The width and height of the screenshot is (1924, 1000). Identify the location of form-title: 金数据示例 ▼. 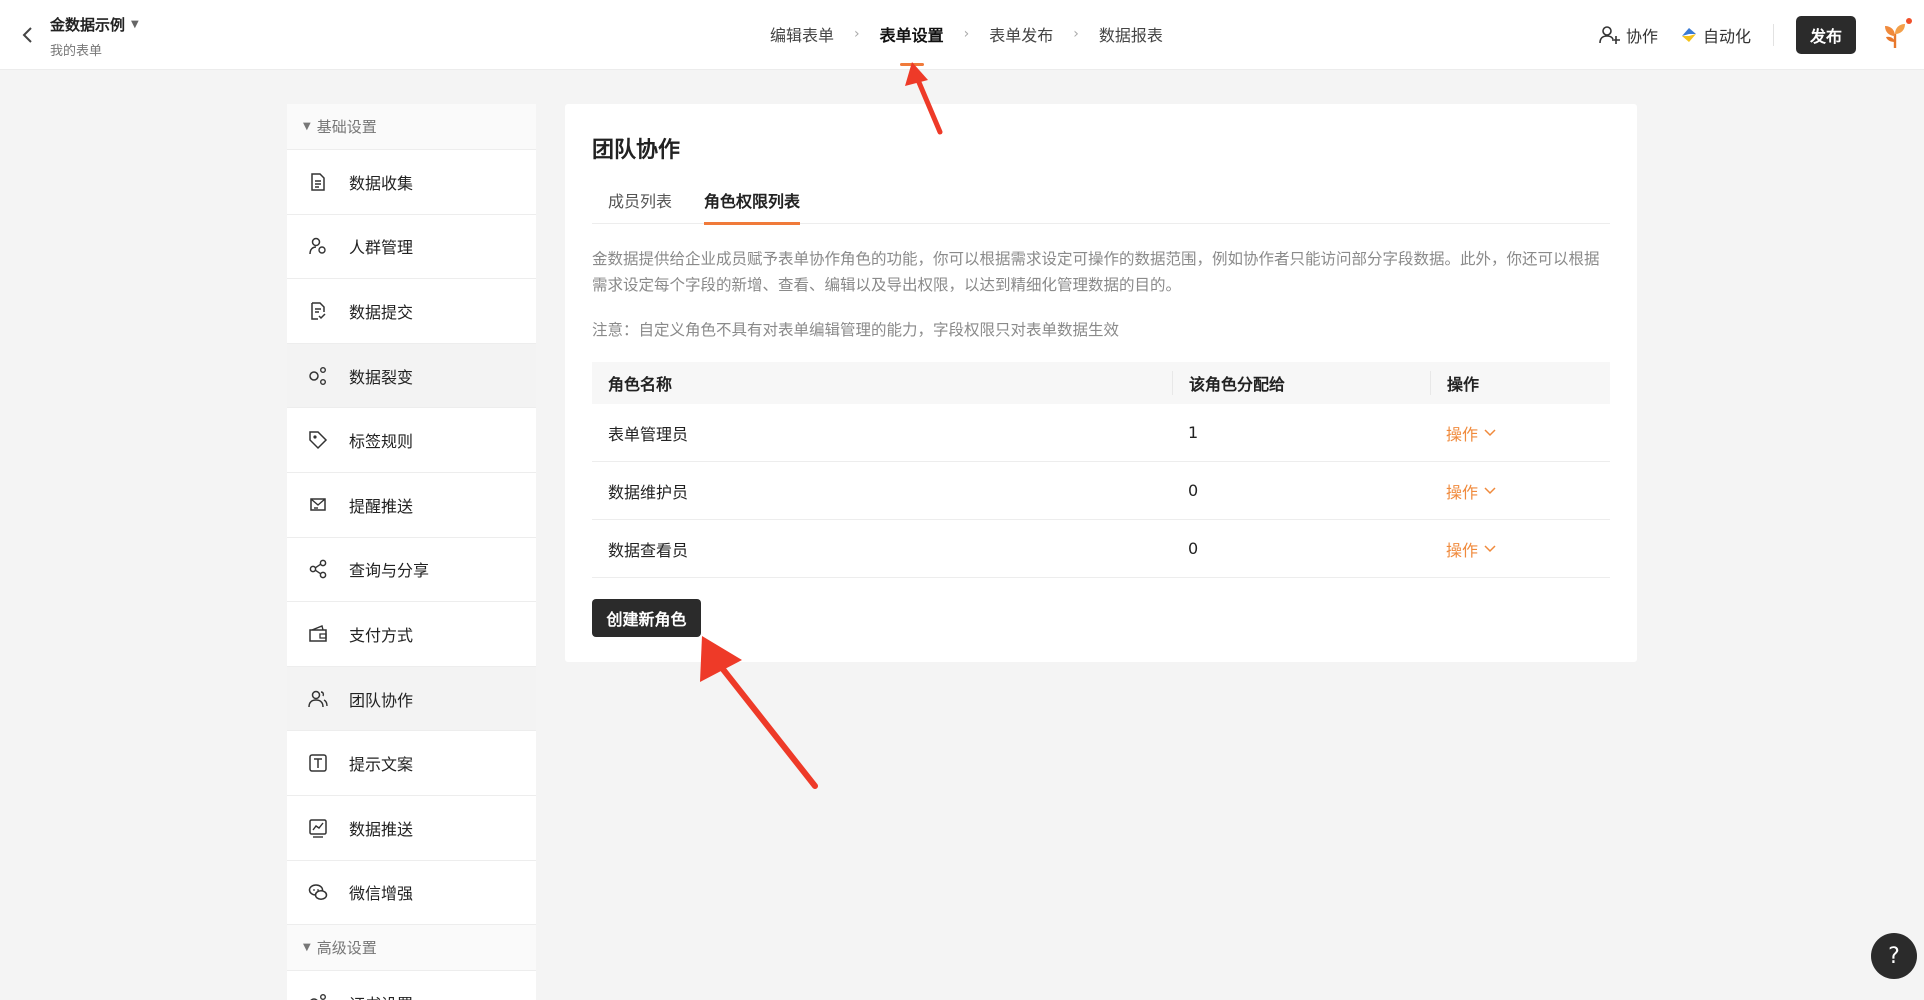
(94, 24).